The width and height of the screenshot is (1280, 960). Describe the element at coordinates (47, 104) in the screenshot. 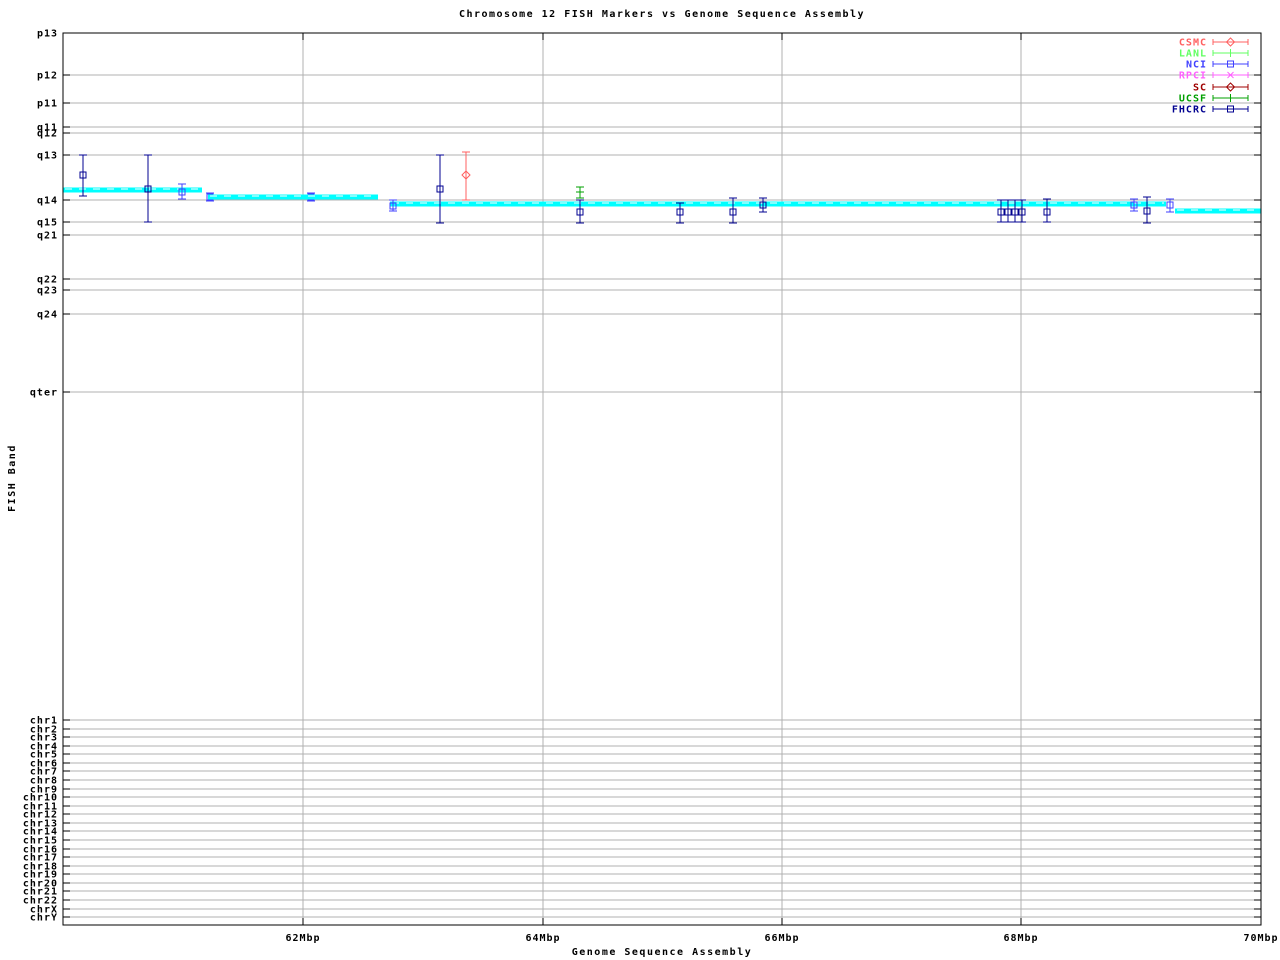

I see `y-tick-label: p11` at that location.